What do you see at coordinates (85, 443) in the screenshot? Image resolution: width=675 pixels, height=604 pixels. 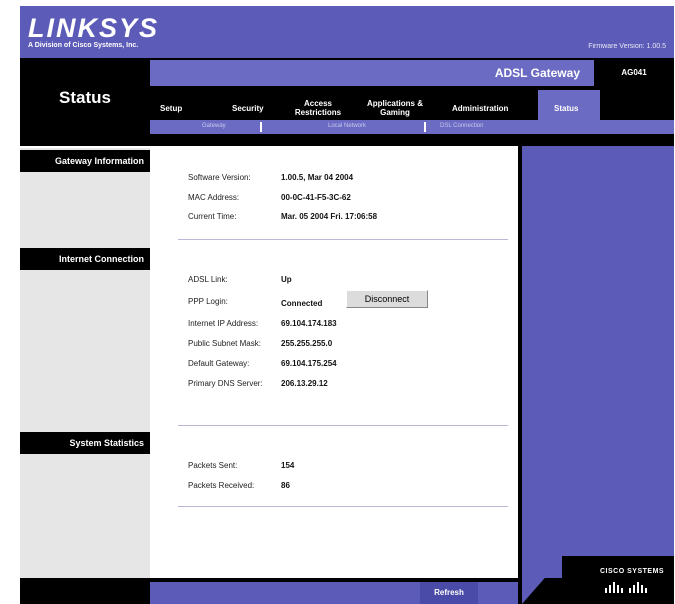 I see `section-system-statistics: System Statistics` at bounding box center [85, 443].